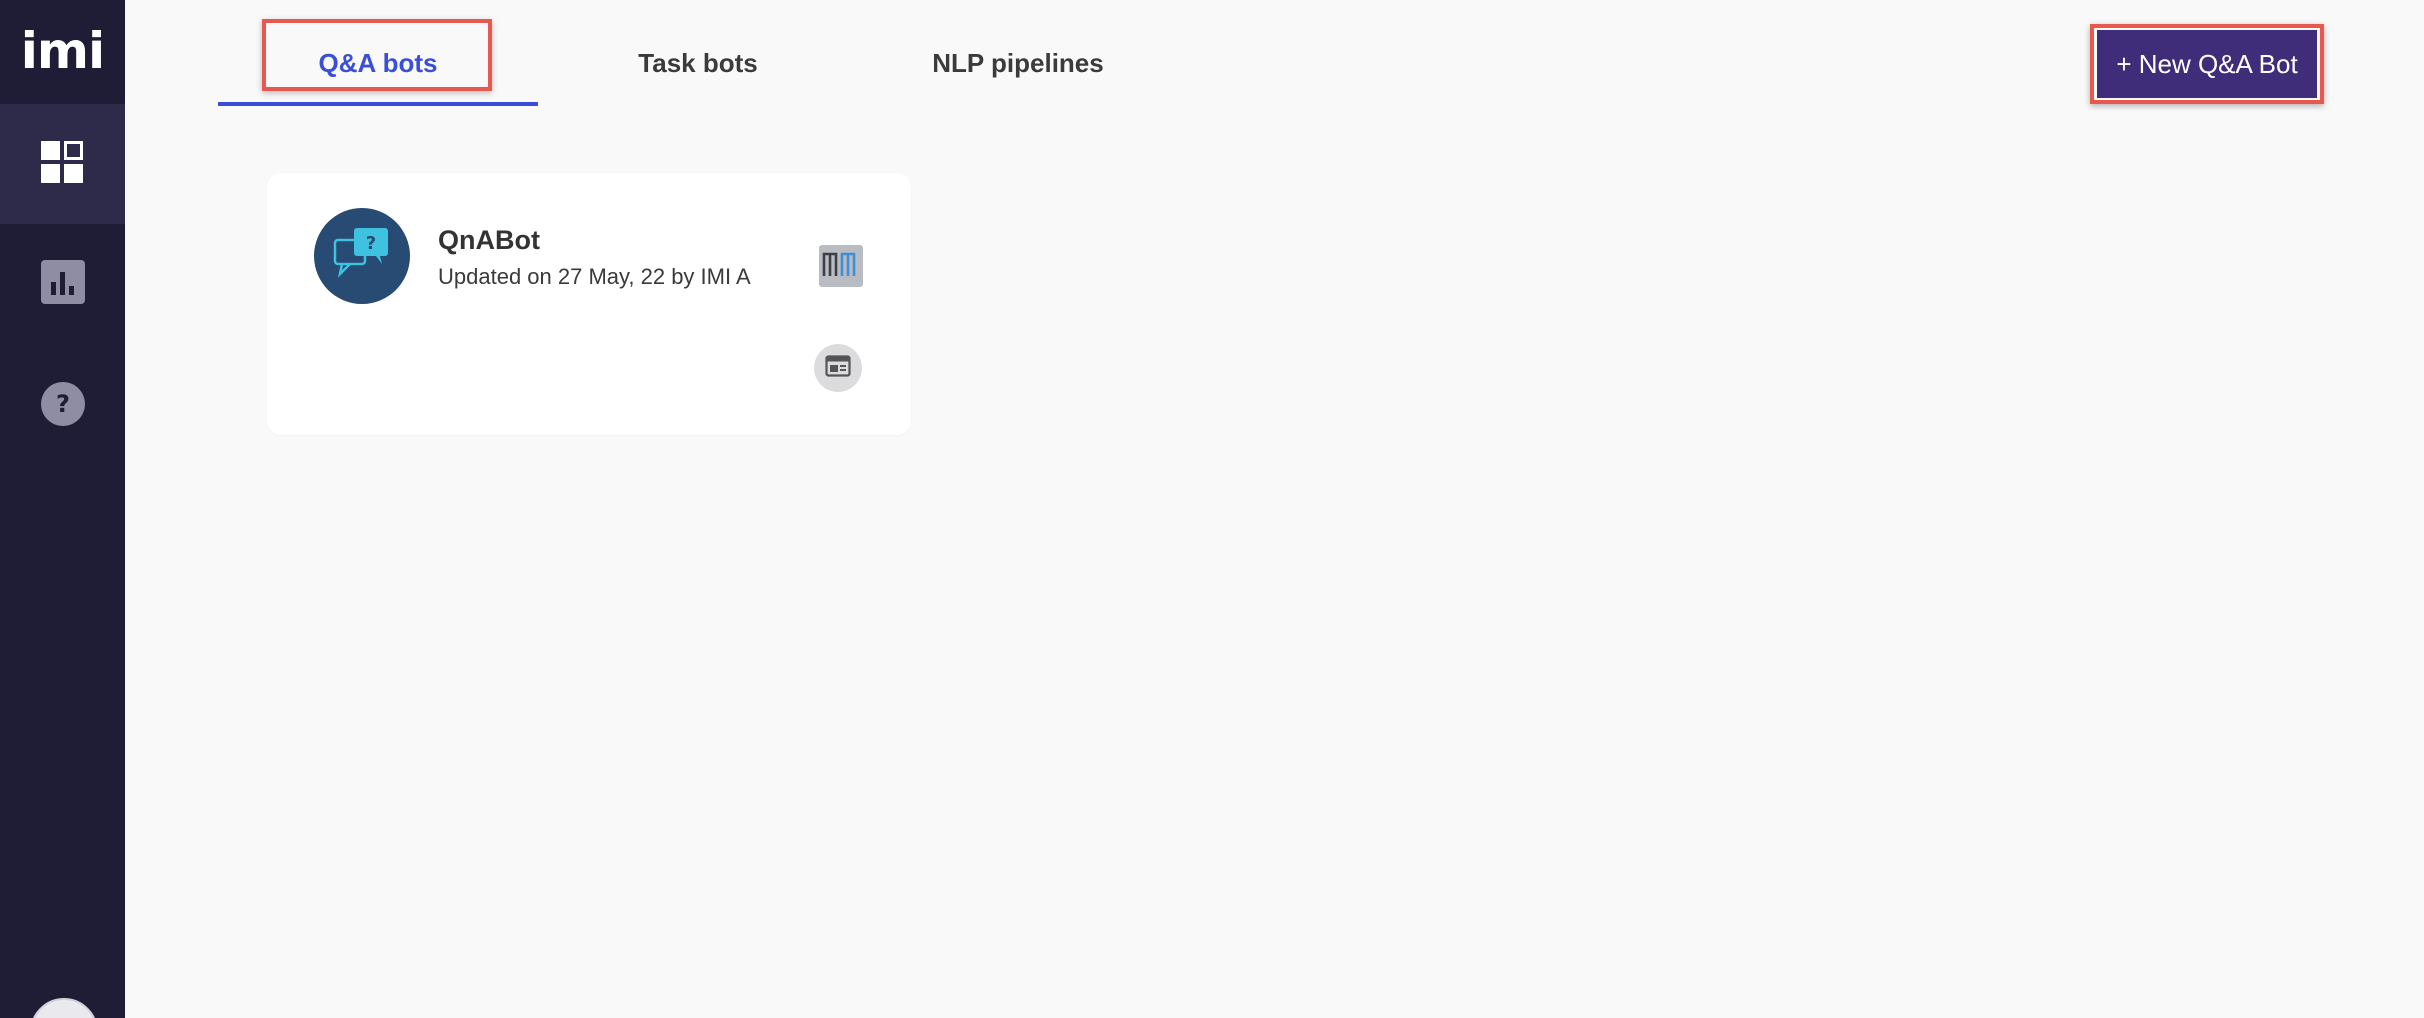 The width and height of the screenshot is (2424, 1018). I want to click on qna-chat-icon: ?, so click(362, 256).